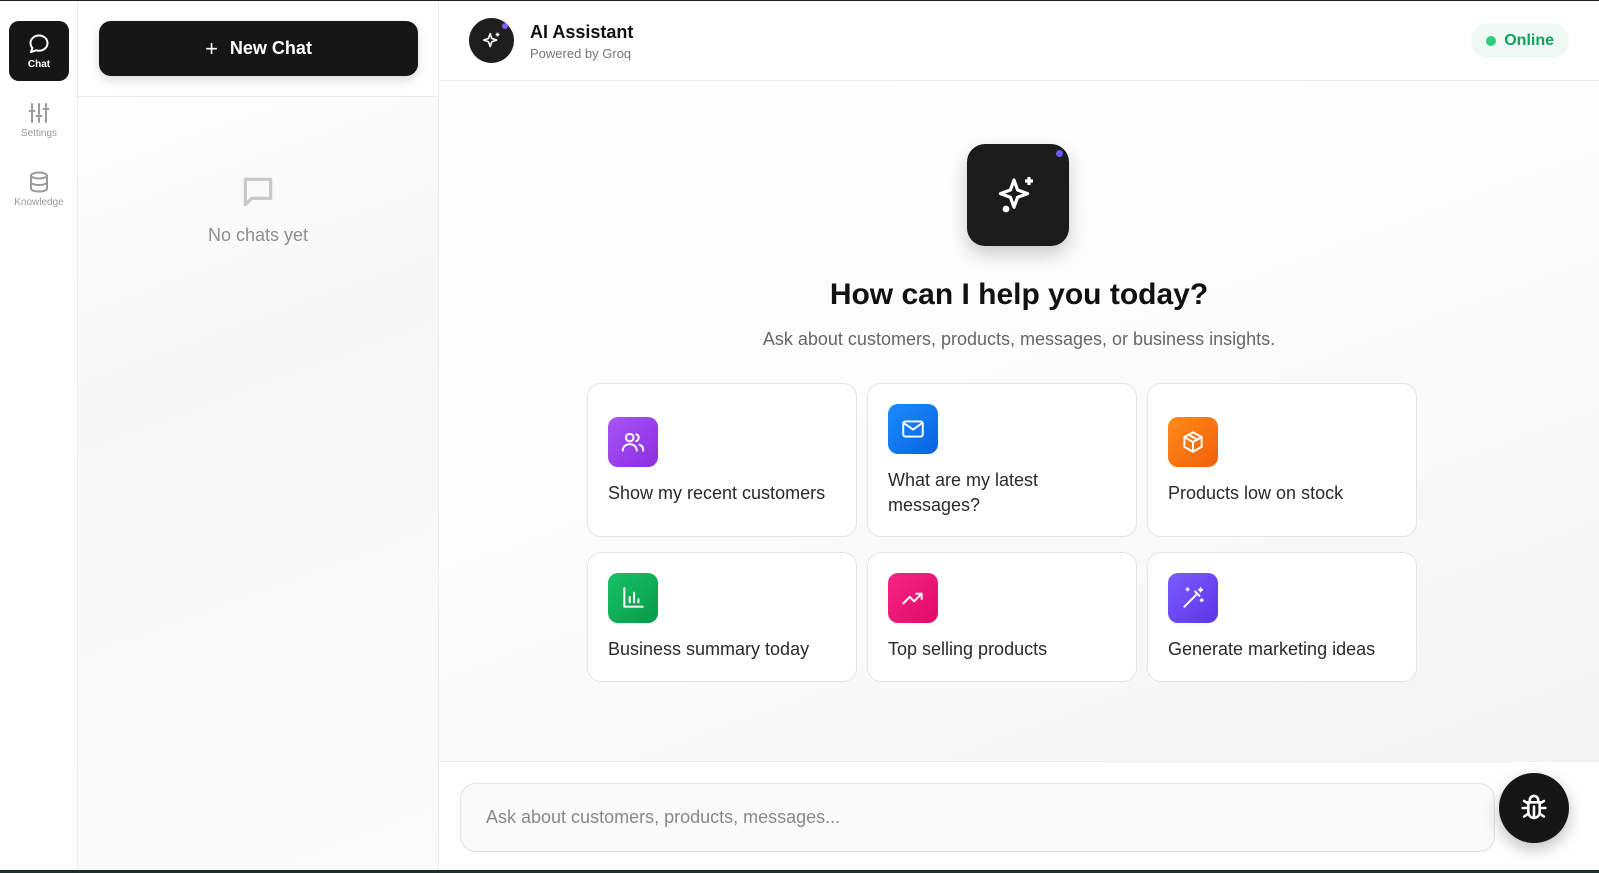  I want to click on debug-button, so click(1534, 808).